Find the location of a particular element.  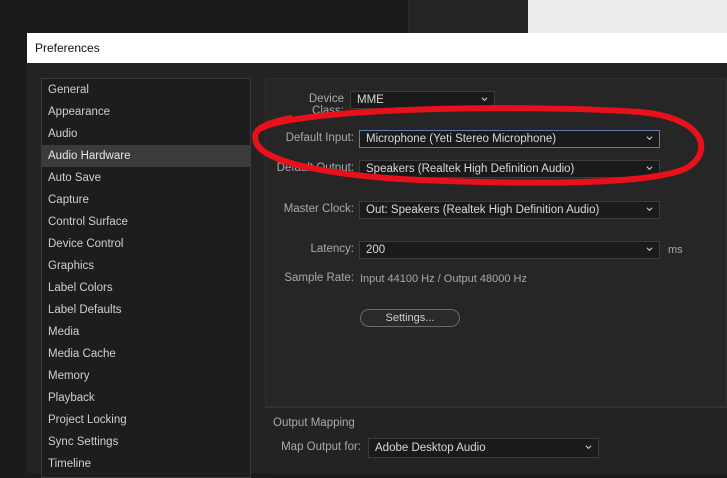

map-output-for-value: Adobe Desktop Audio is located at coordinates (430, 448).